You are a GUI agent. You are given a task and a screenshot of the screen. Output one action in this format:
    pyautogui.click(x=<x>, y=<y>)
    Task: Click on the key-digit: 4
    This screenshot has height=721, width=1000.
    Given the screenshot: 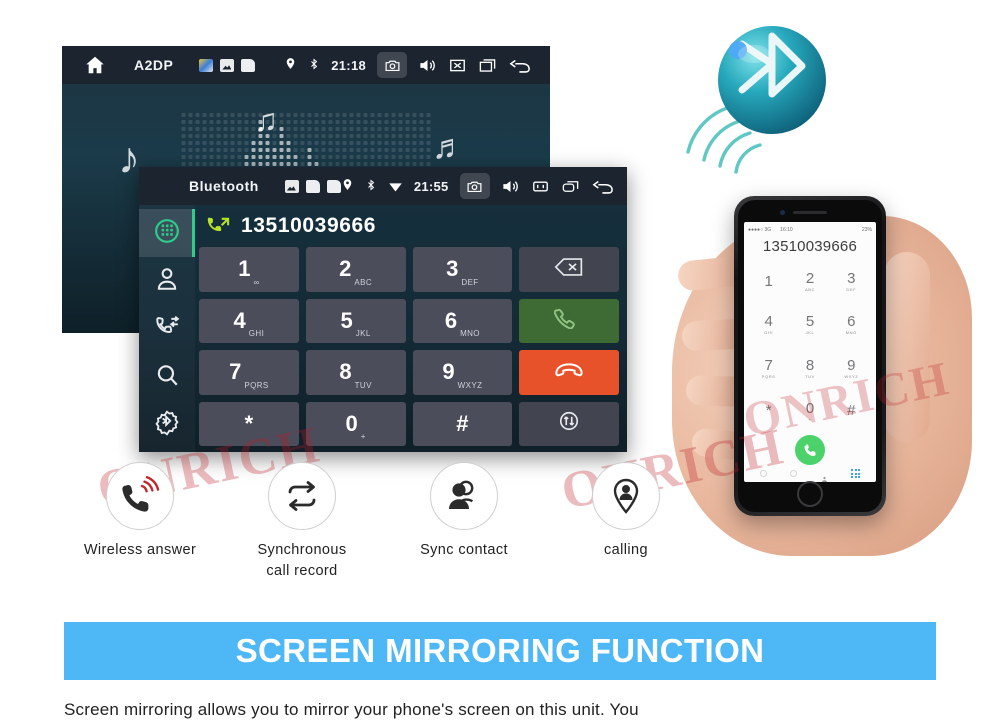 What is the action you would take?
    pyautogui.click(x=239, y=320)
    